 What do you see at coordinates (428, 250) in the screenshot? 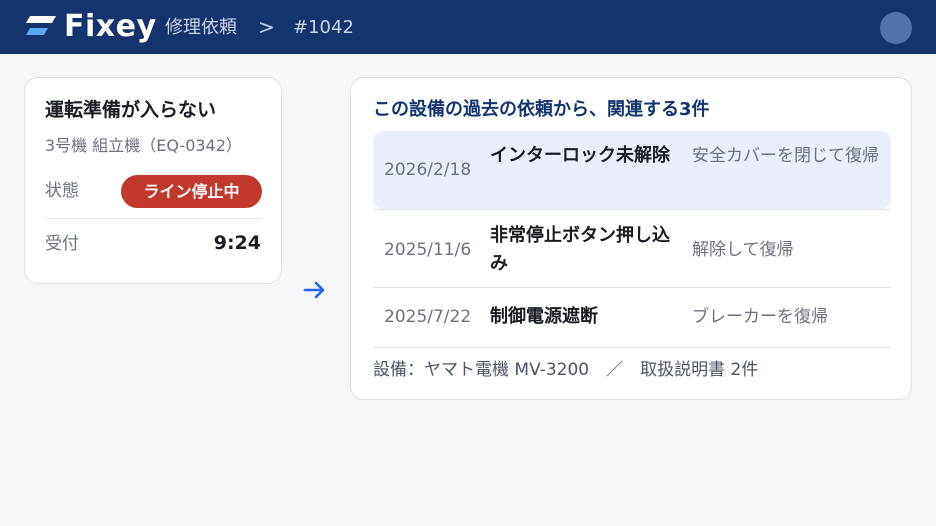
I see `history-date: 2025/11/6` at bounding box center [428, 250].